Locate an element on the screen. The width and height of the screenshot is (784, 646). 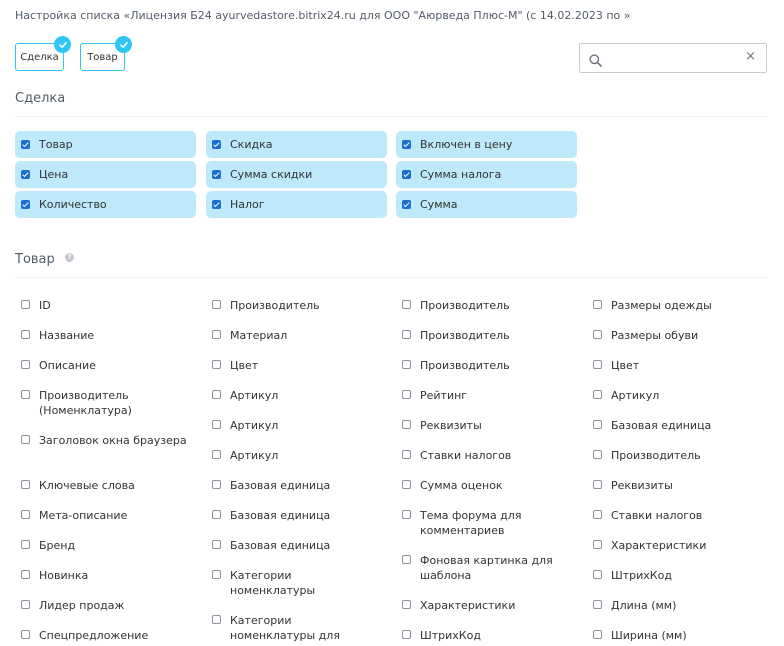
deal-field-chip: Количество is located at coordinates (105, 204).